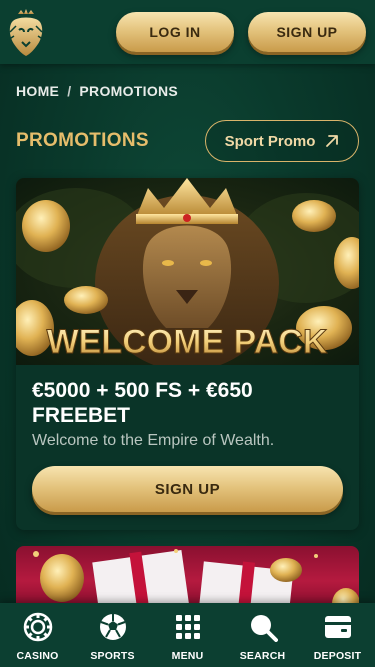  What do you see at coordinates (82, 140) in the screenshot?
I see `page-title: PROMOTIONS` at bounding box center [82, 140].